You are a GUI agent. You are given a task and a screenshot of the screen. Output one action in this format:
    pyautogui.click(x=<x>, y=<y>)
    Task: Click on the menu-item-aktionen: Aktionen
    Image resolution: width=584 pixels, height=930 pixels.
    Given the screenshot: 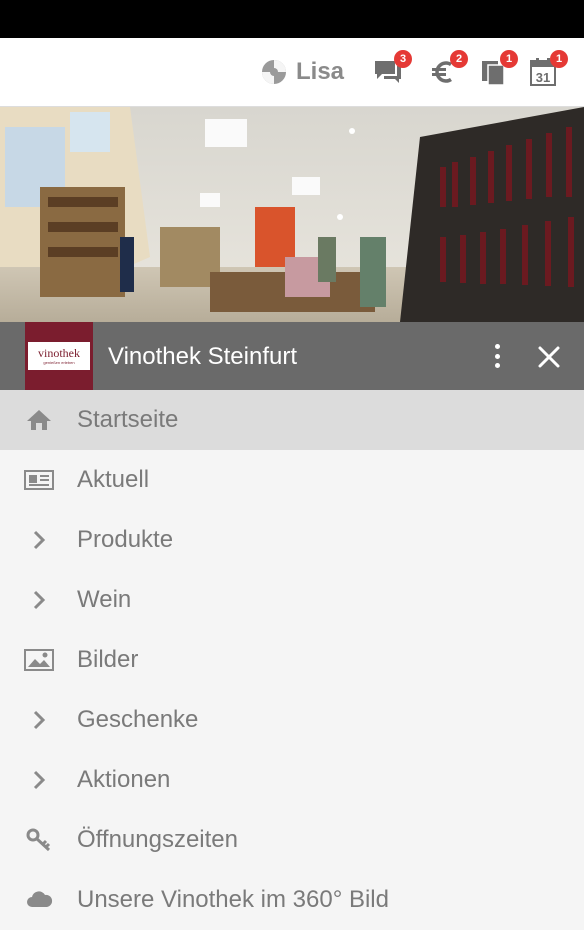 What is the action you would take?
    pyautogui.click(x=292, y=780)
    